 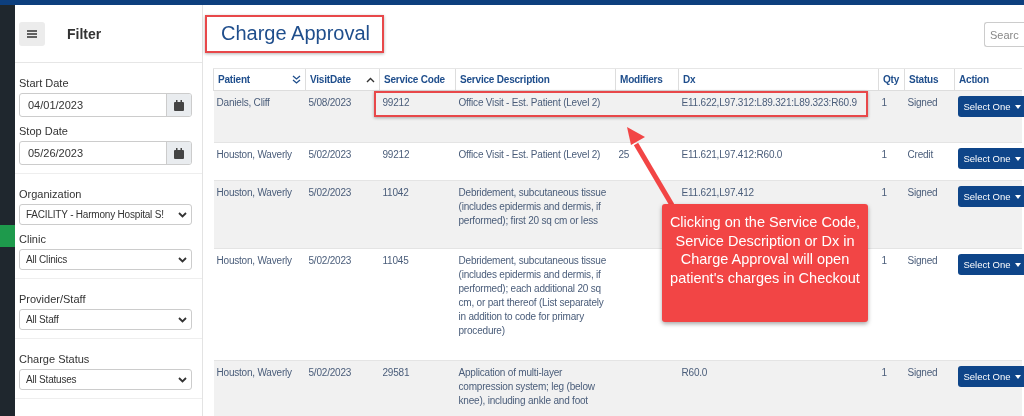 What do you see at coordinates (535, 296) in the screenshot?
I see `table-cell: Debridement, subcutaneous tissue (includes epidermis and dermis, if performed); each additional 20 sq cm, or part thereof (List separately in addition to code for primary procedure)` at bounding box center [535, 296].